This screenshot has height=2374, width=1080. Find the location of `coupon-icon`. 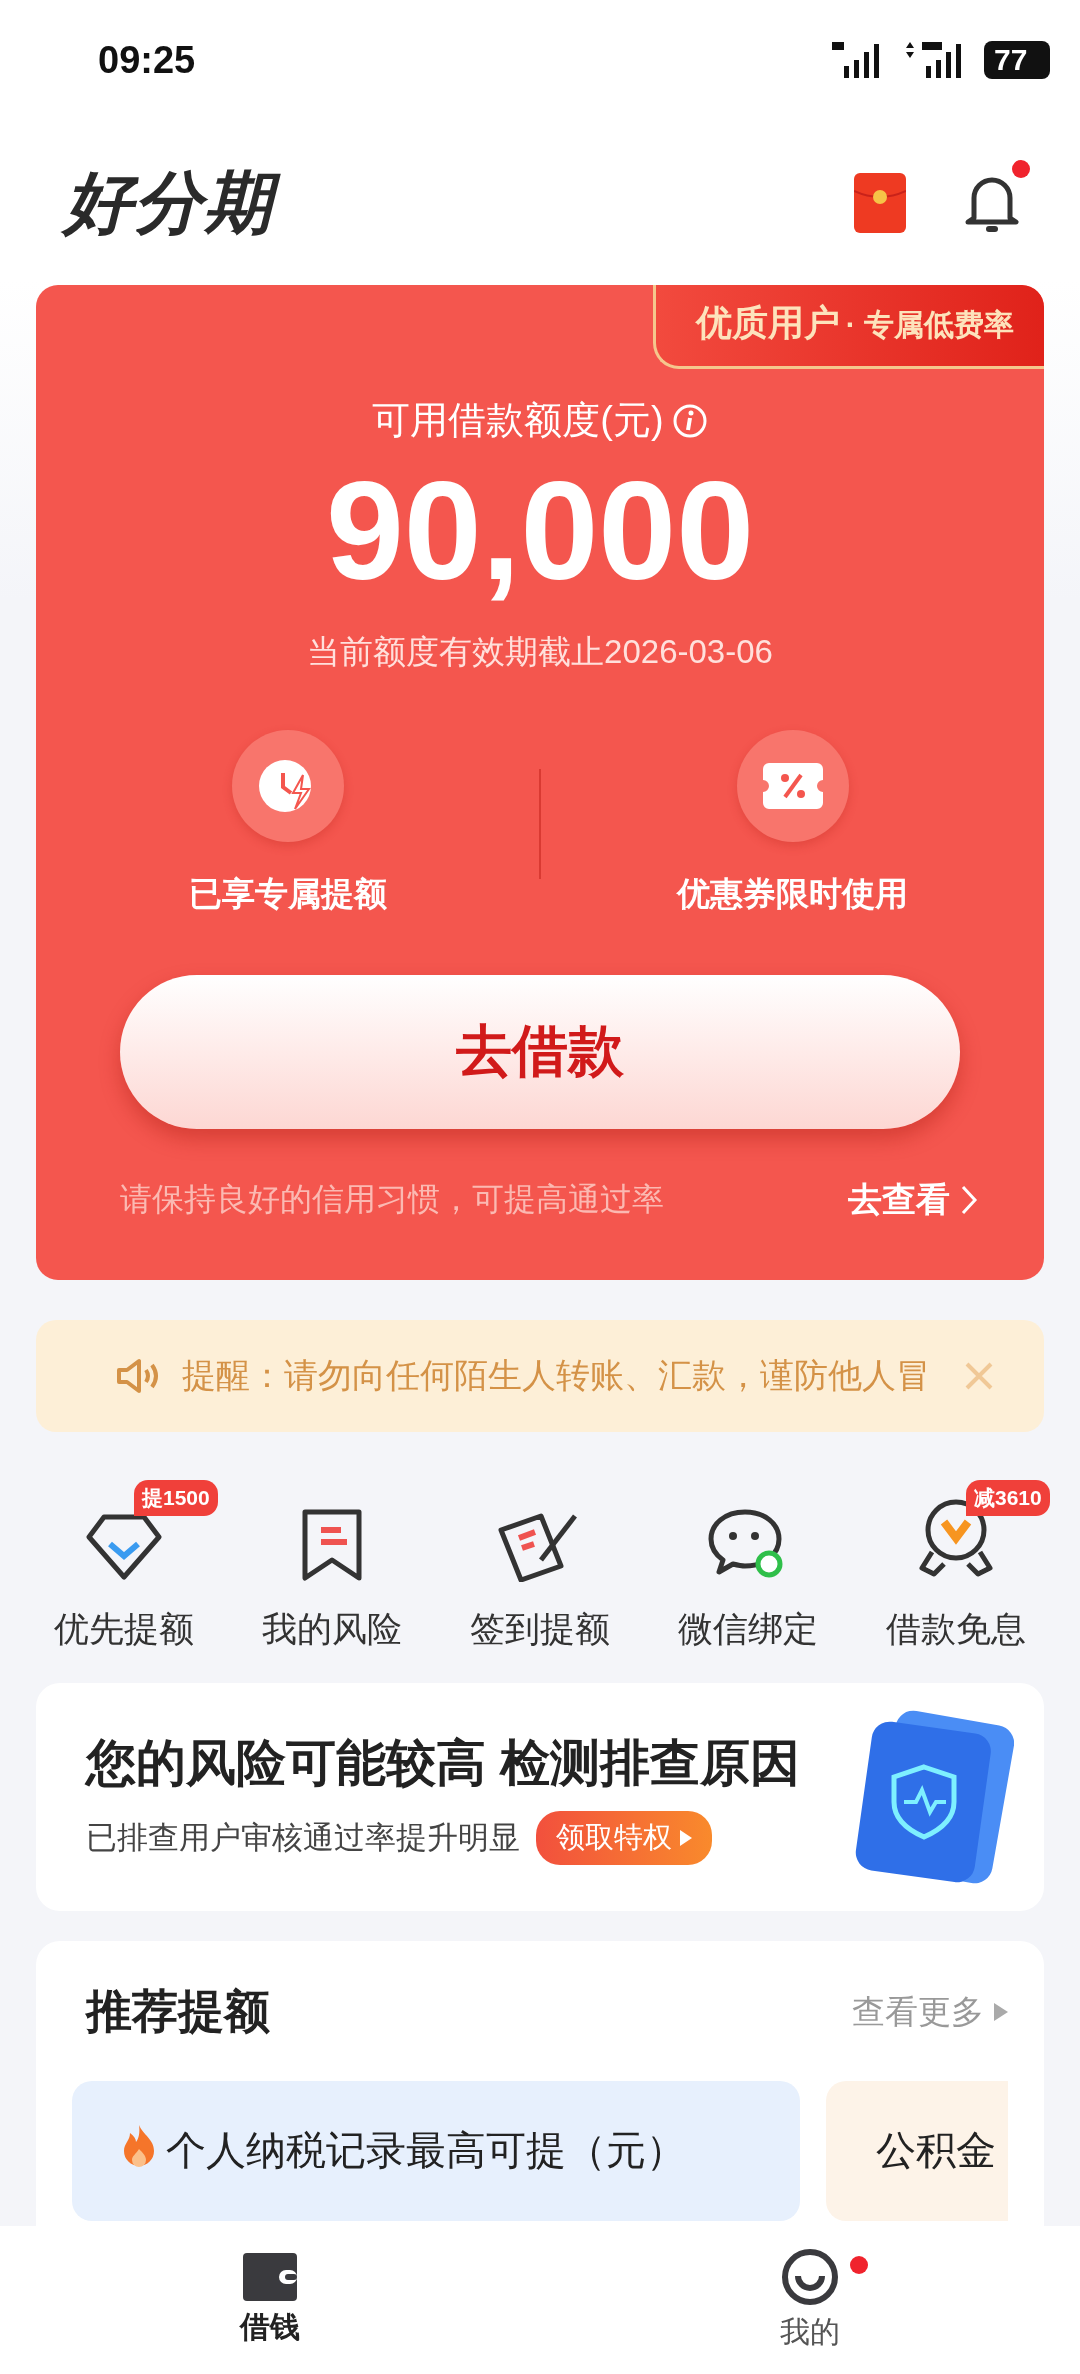

coupon-icon is located at coordinates (792, 786).